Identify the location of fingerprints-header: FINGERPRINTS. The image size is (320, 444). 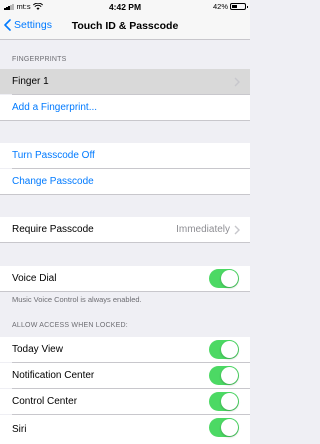
(39, 59).